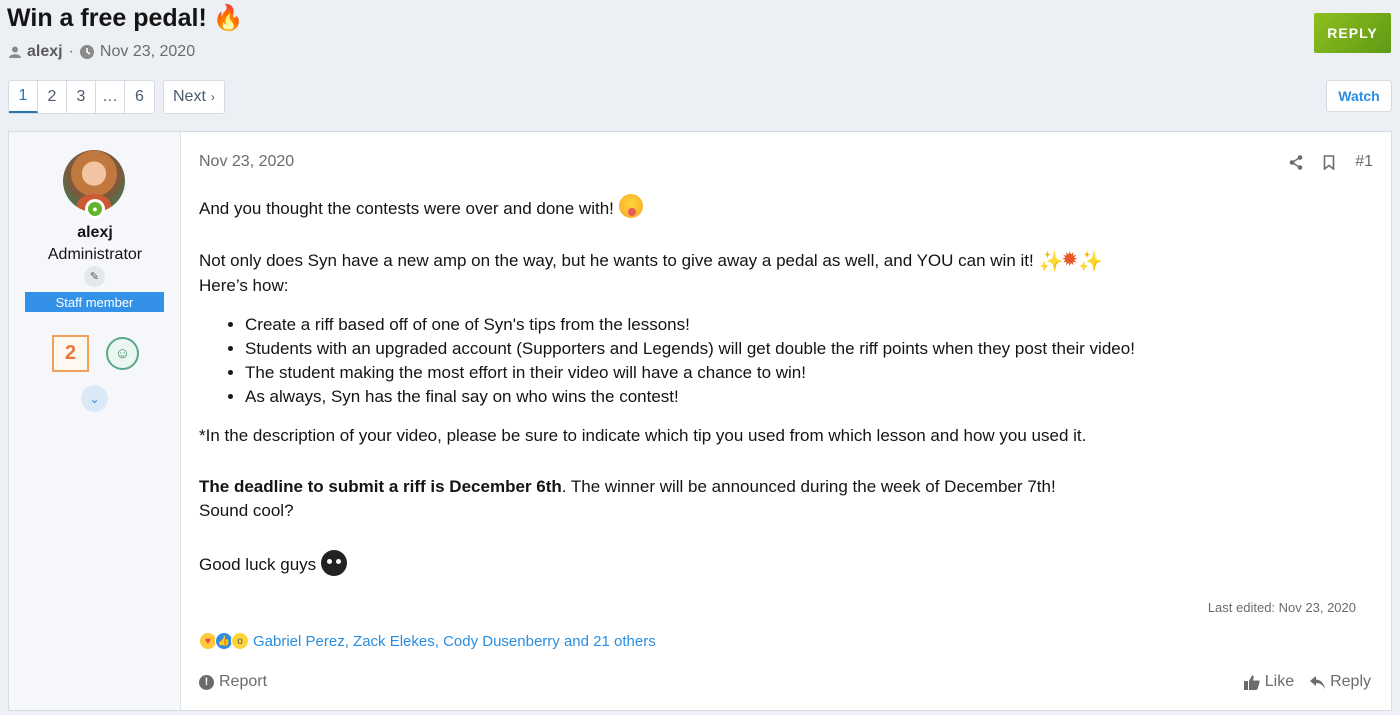 This screenshot has width=1400, height=715. I want to click on report-label: Report, so click(243, 681).